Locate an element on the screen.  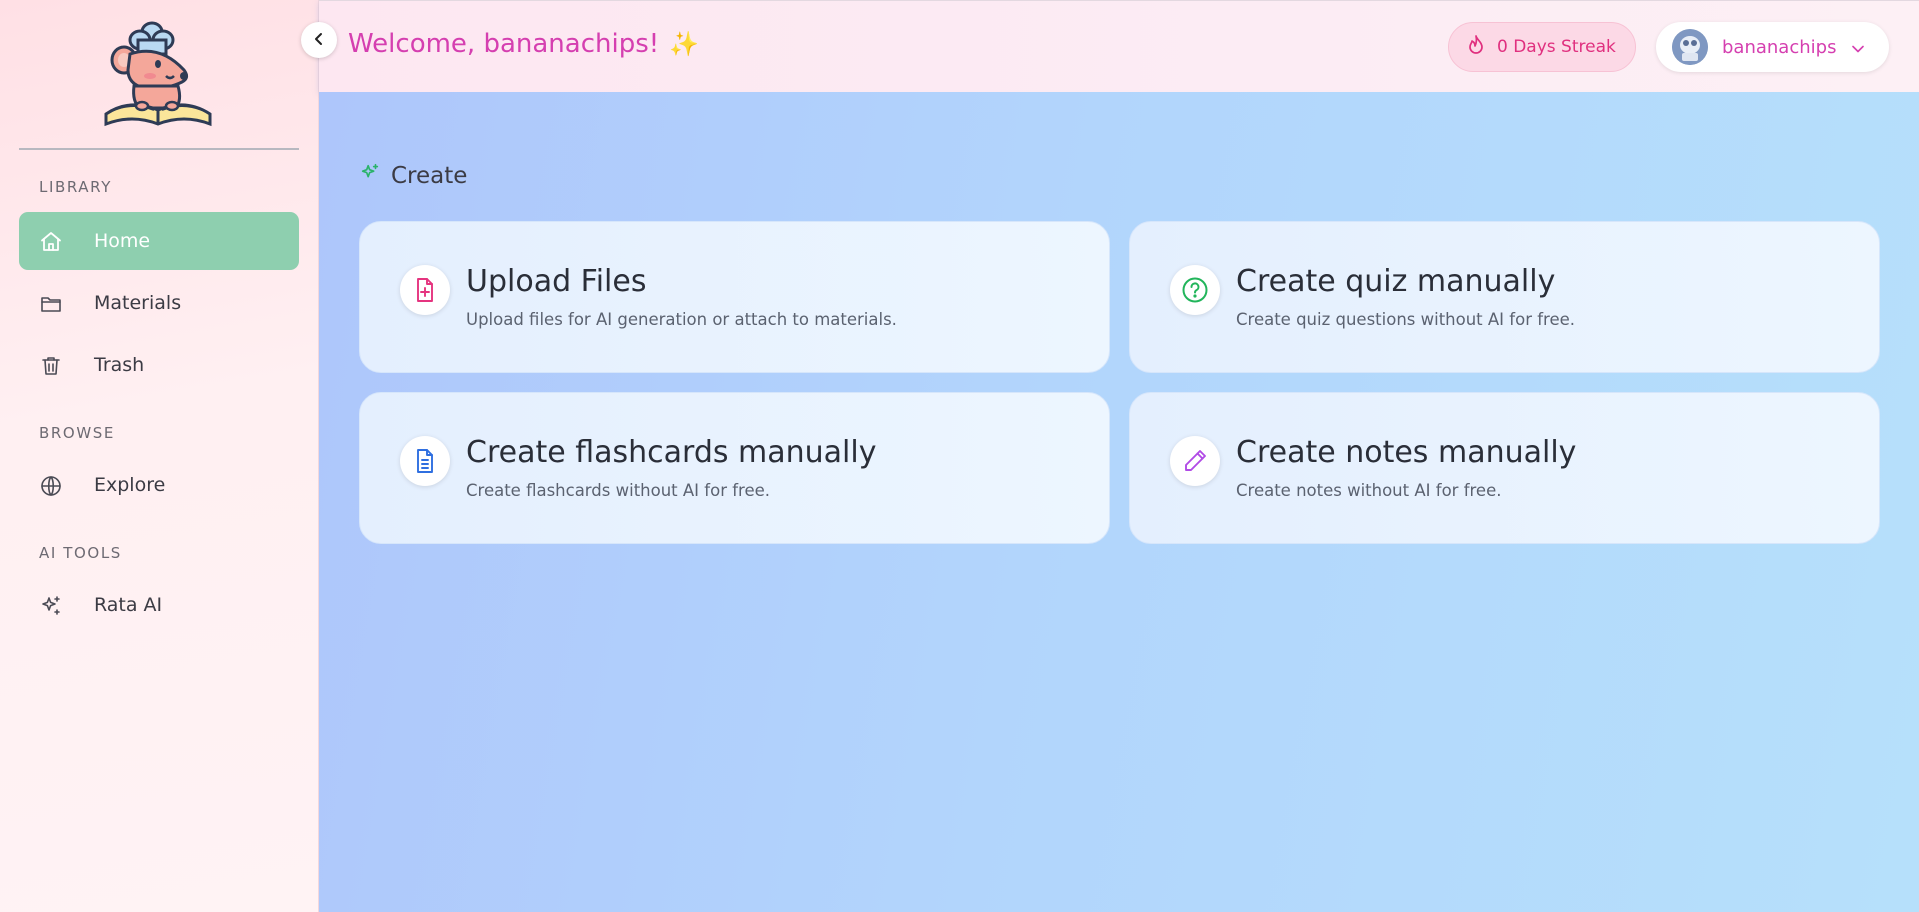
flame-icon is located at coordinates (1476, 47).